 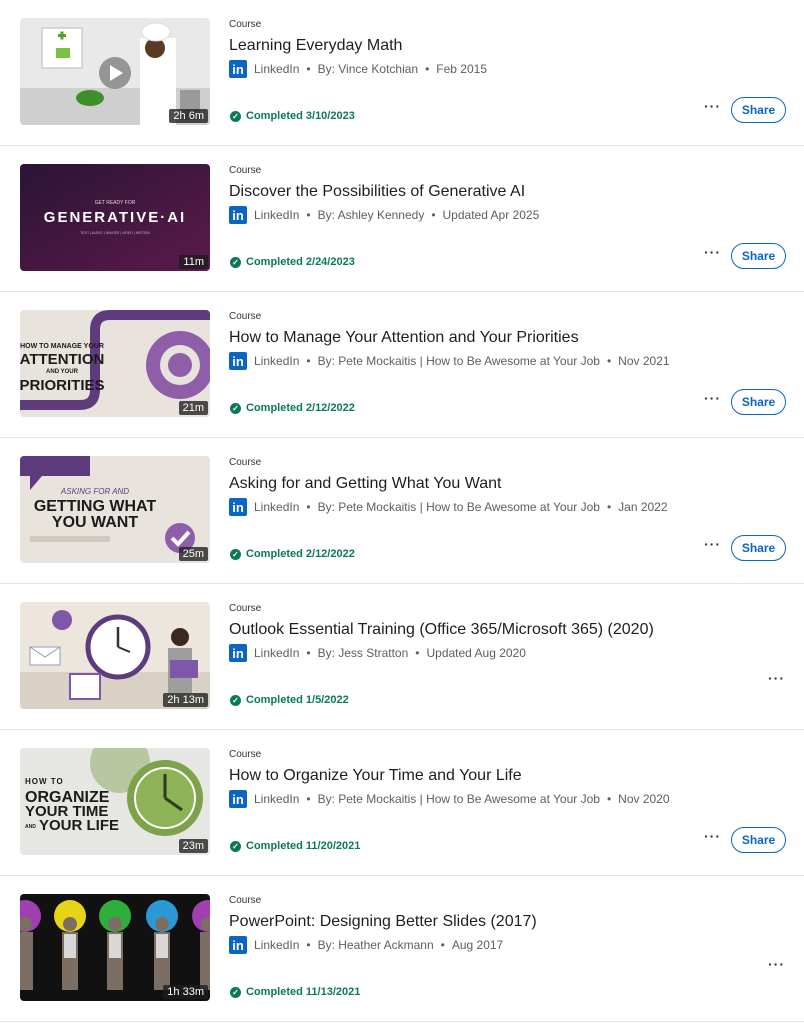 I want to click on release-date: Aug 2017, so click(x=477, y=945).